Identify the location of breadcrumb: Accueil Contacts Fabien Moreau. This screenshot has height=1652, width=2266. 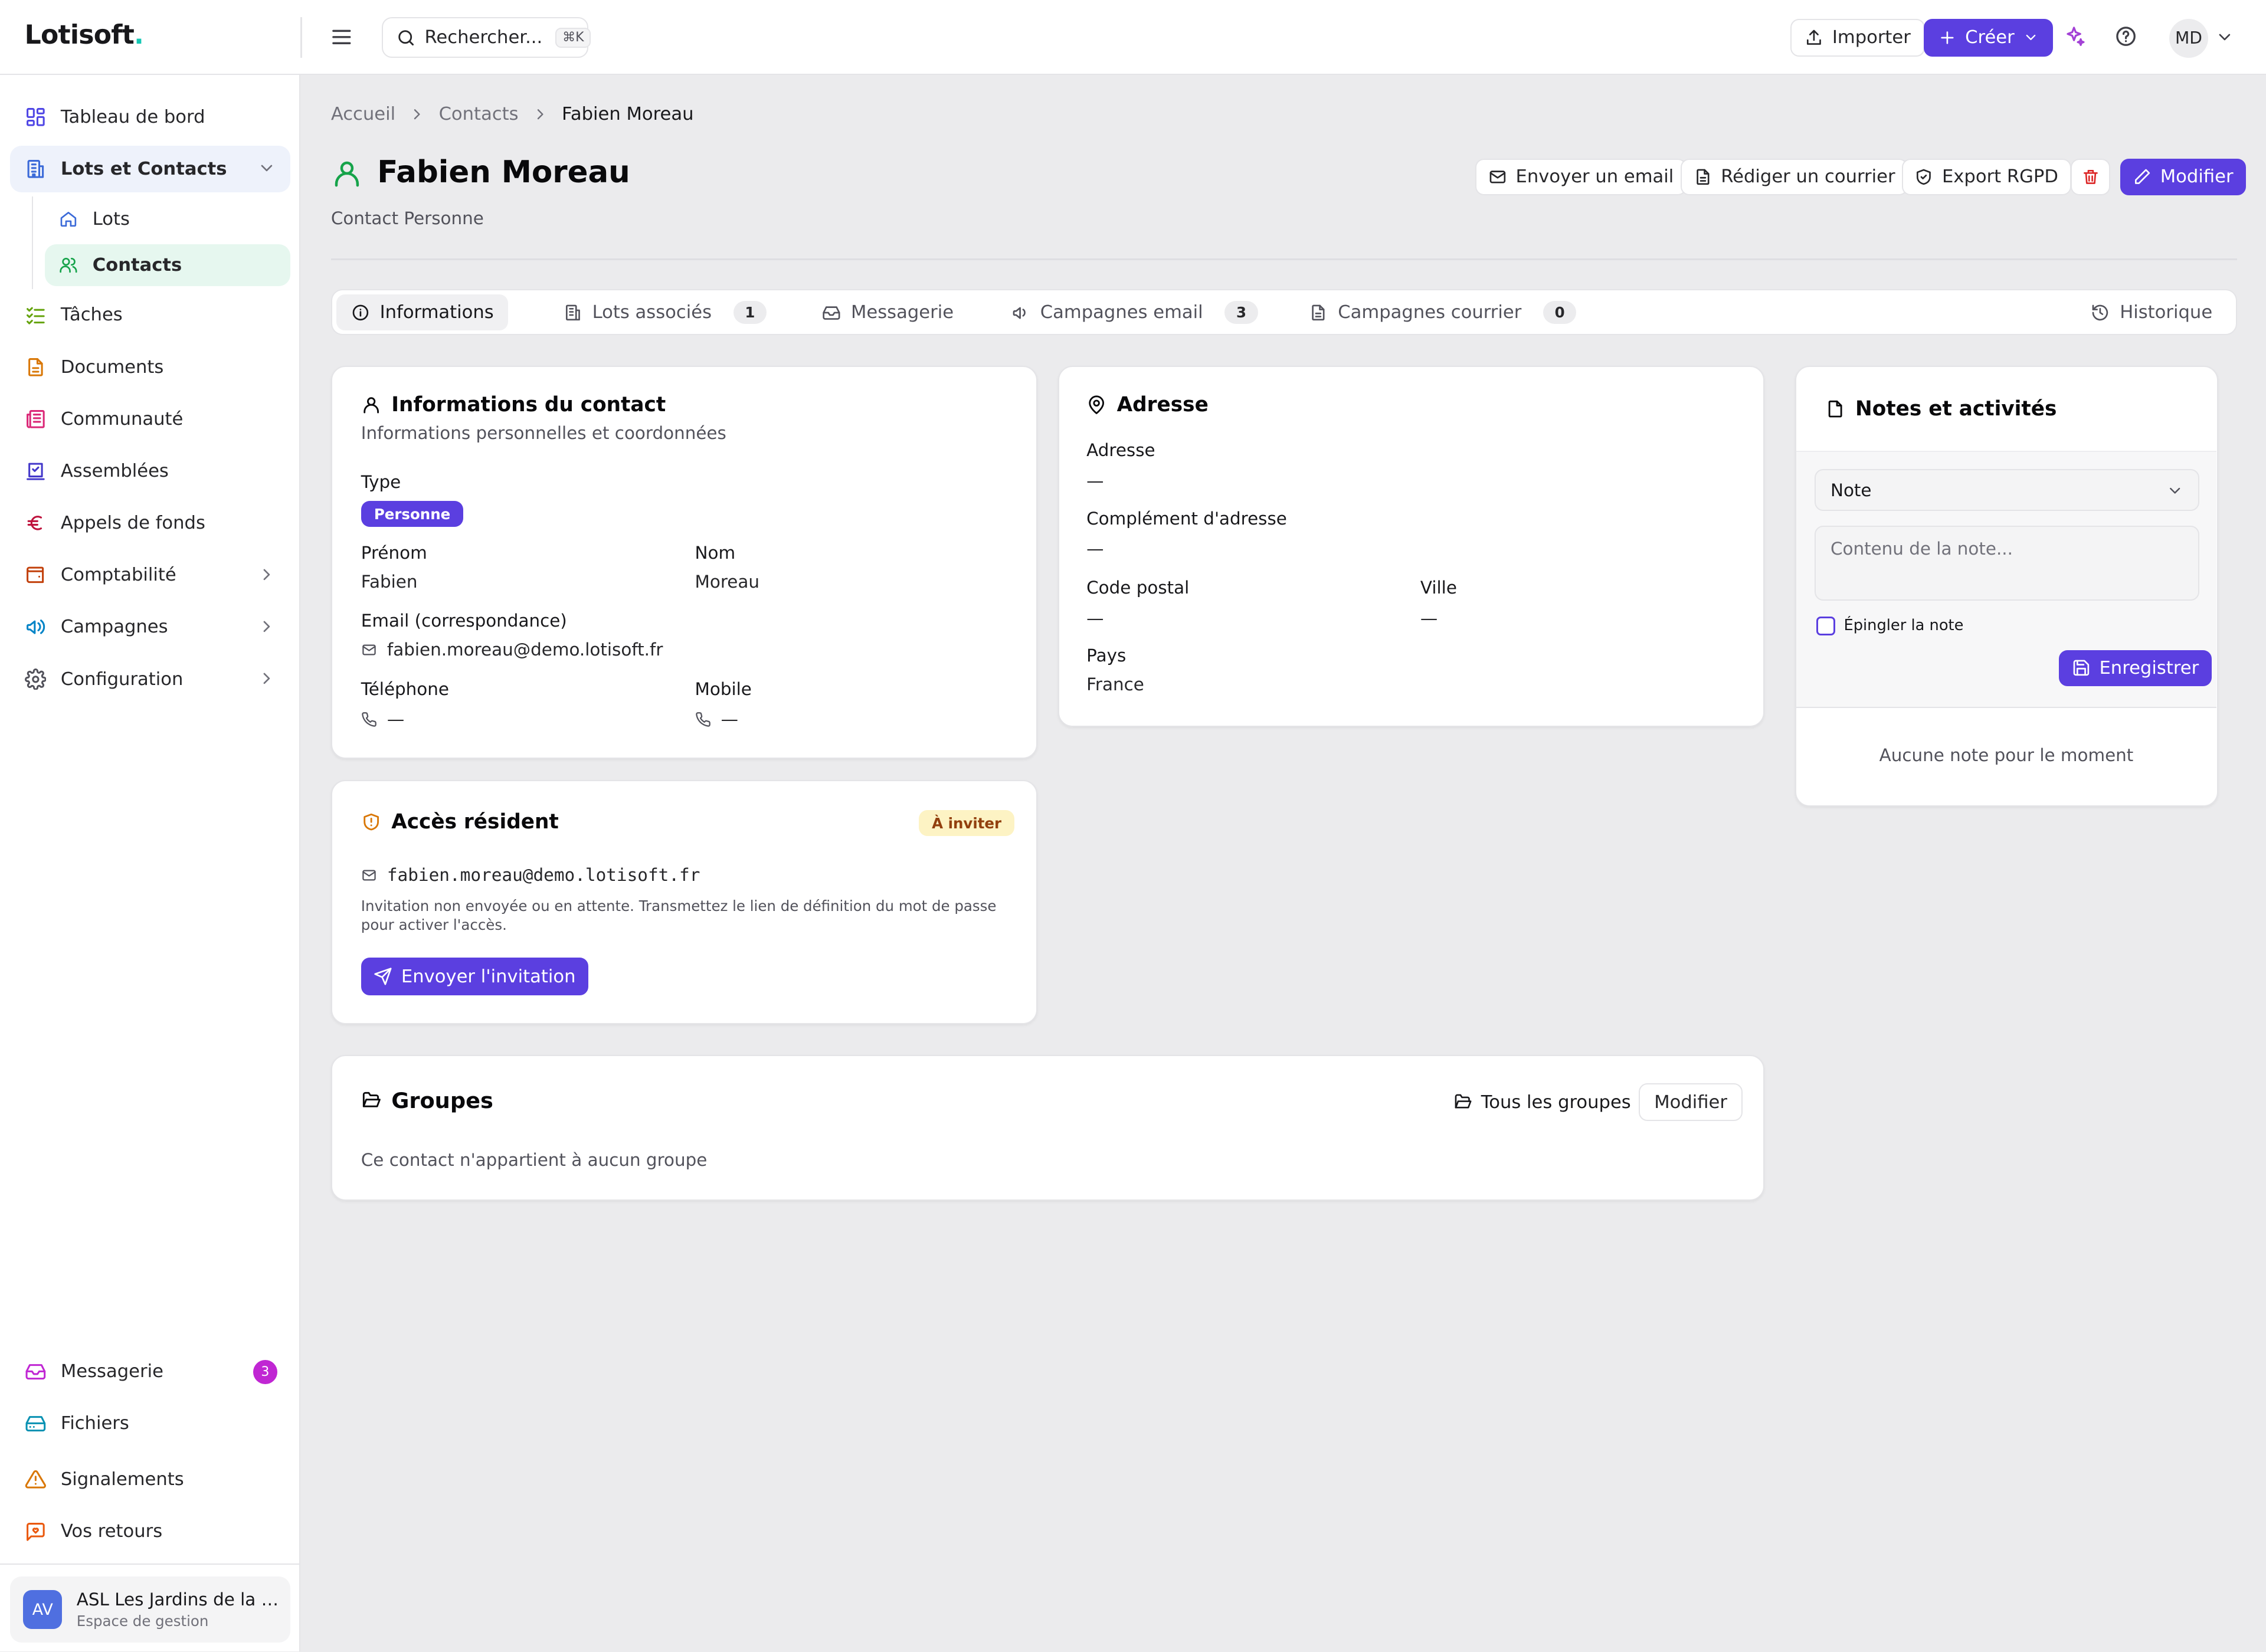
(512, 114).